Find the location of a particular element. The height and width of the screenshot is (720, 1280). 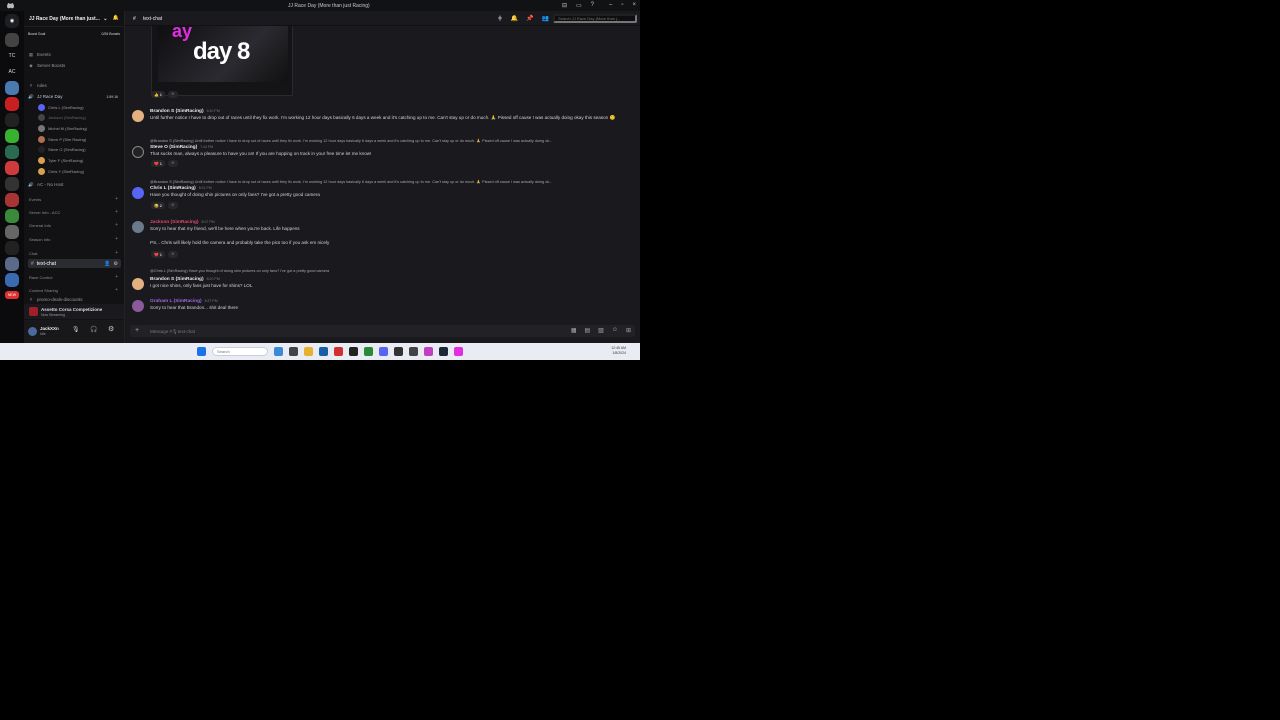

channel-rules: # rules is located at coordinates (74, 85).